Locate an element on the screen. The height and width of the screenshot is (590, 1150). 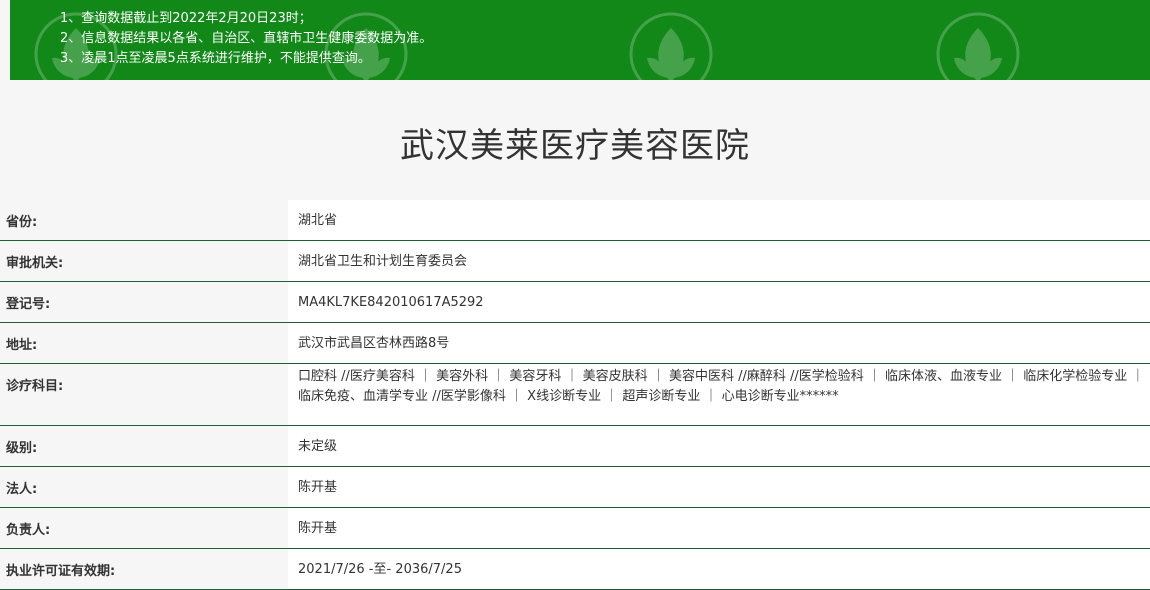
table-row: 审批机关: 湖北省卫生和计划生育委员会 is located at coordinates (575, 261).